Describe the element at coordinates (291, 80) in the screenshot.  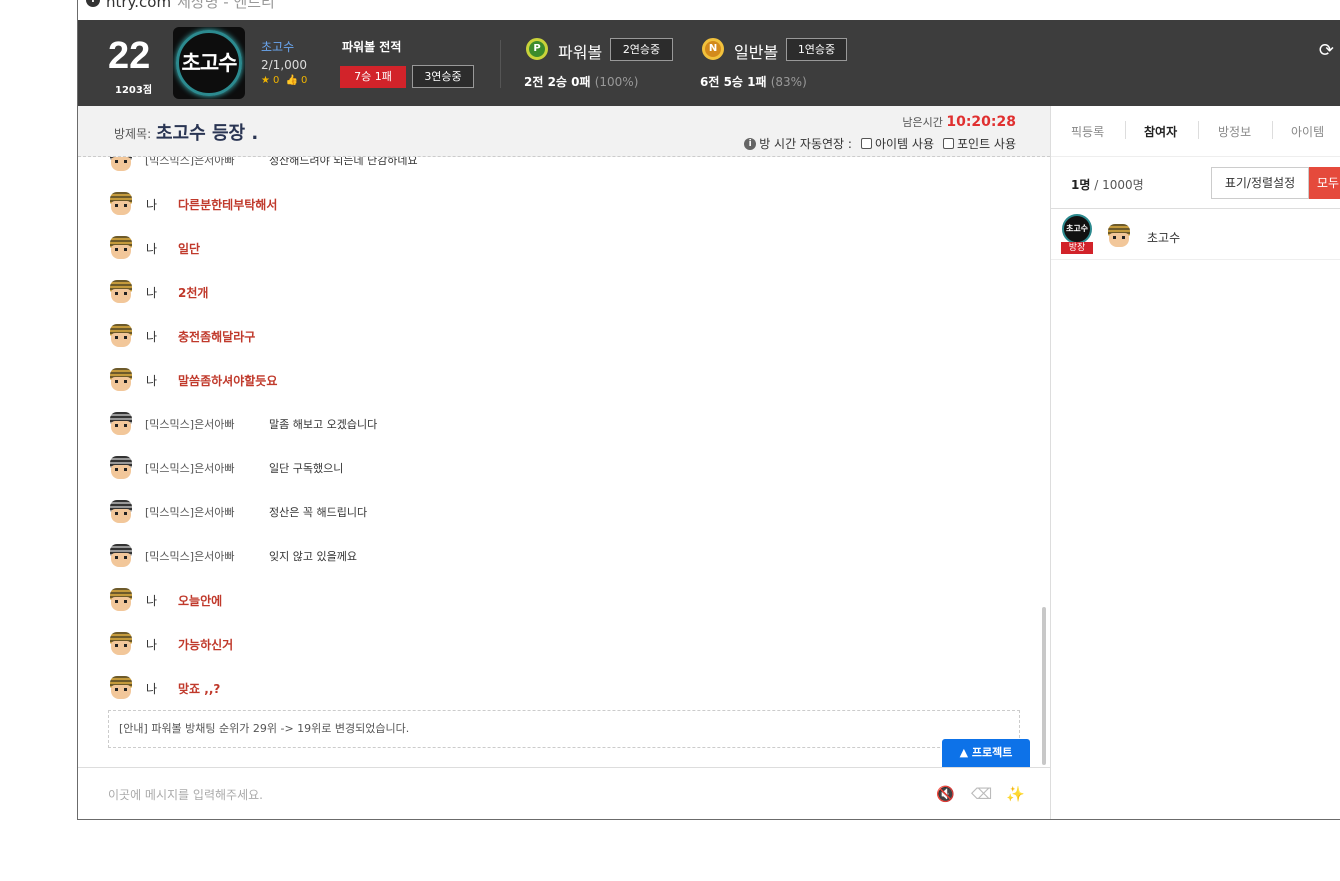
I see `thumbs-up-icon: 👍` at that location.